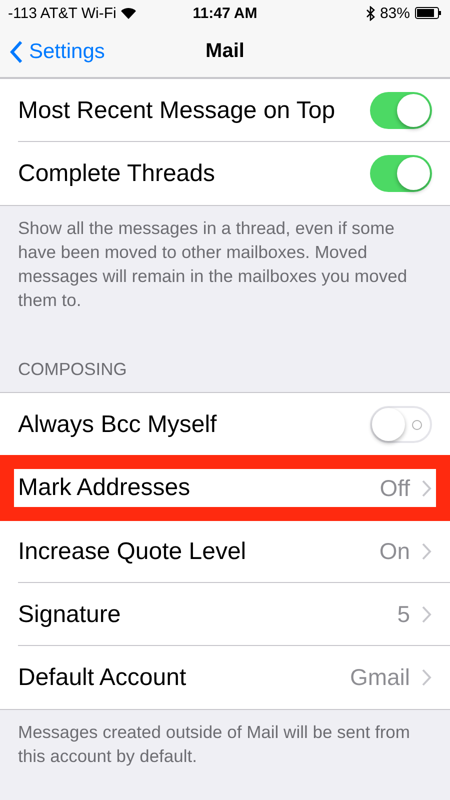 The image size is (450, 800). What do you see at coordinates (225, 614) in the screenshot?
I see `settings-row: Signature 5` at bounding box center [225, 614].